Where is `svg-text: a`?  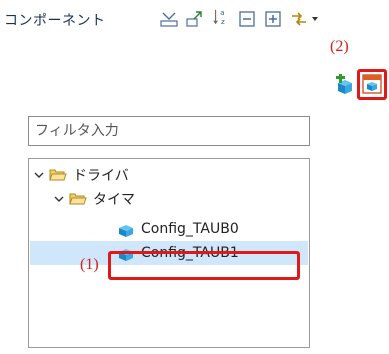
svg-text: a is located at coordinates (222, 12).